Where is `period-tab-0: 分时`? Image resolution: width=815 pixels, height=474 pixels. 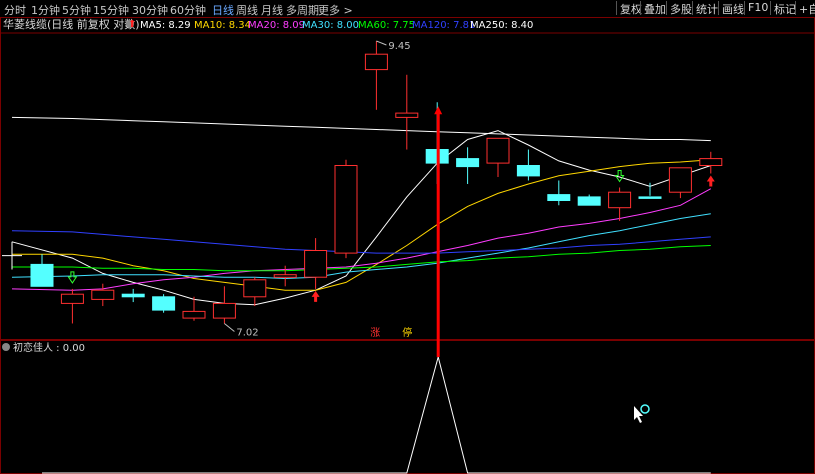 period-tab-0: 分时 is located at coordinates (15, 10).